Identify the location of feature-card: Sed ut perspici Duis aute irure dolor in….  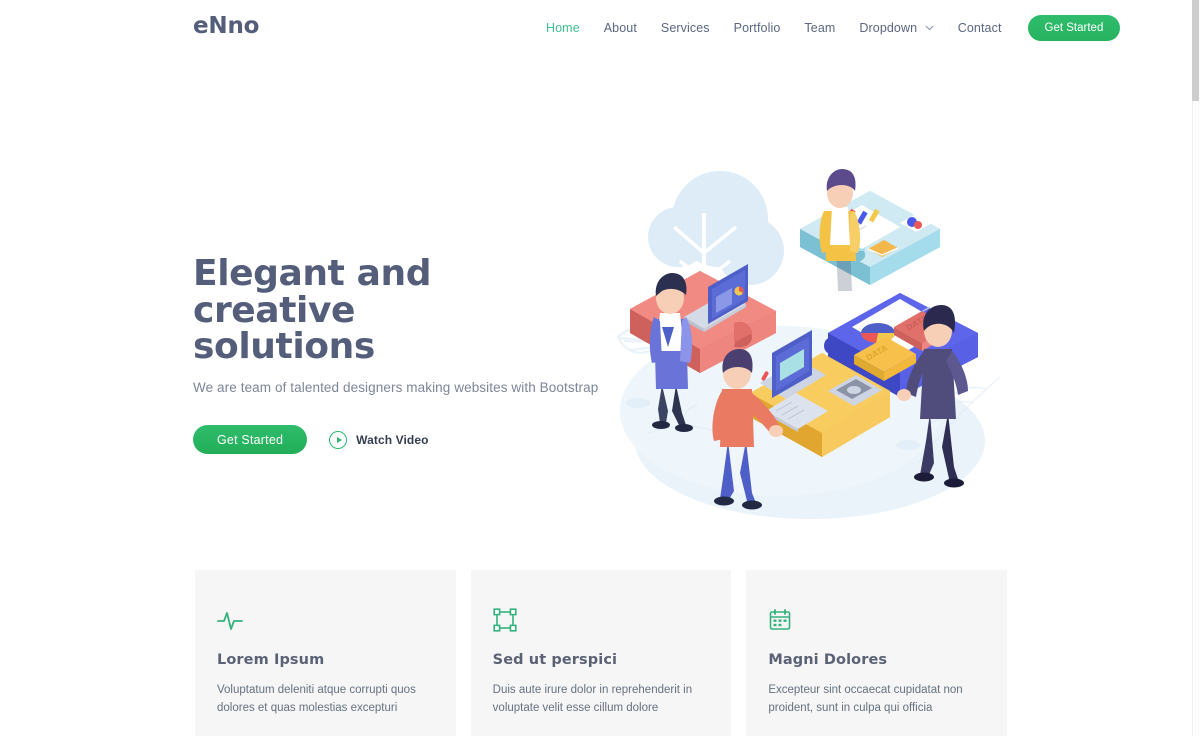
(601, 653).